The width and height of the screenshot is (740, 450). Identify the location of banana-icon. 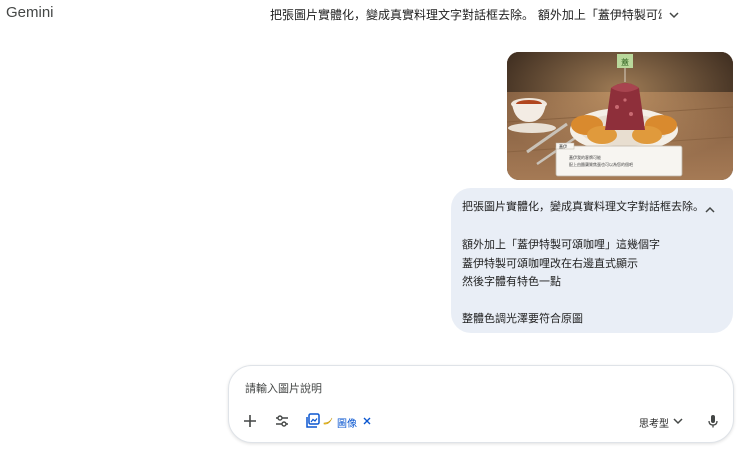
(328, 421).